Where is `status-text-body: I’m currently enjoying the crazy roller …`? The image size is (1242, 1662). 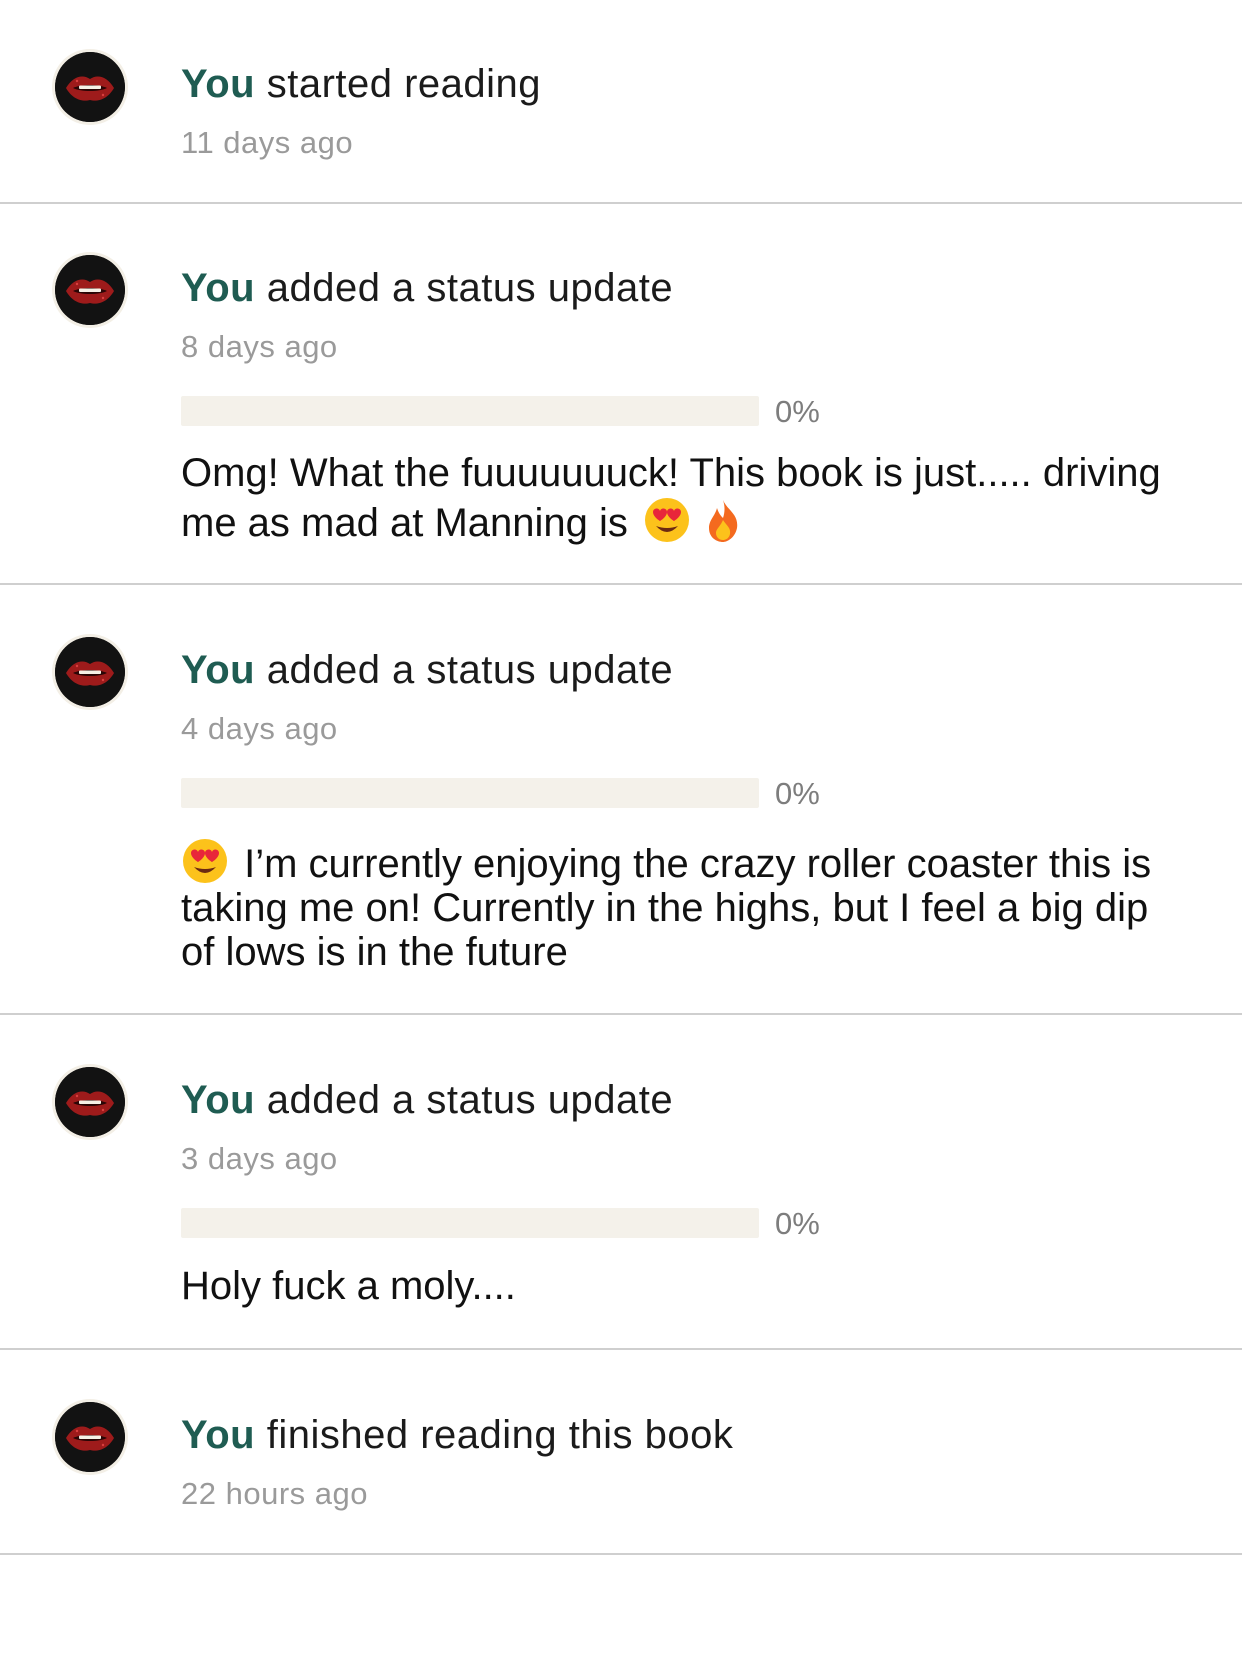 status-text-body: I’m currently enjoying the crazy roller … is located at coordinates (666, 908).